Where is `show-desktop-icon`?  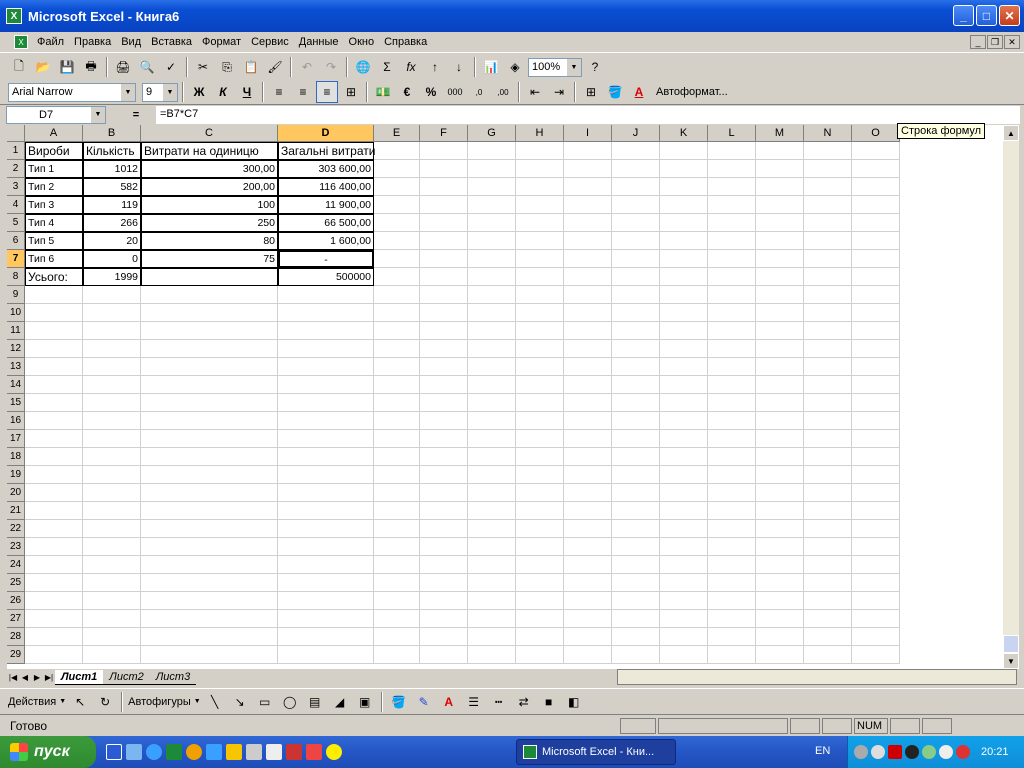 show-desktop-icon is located at coordinates (134, 752).